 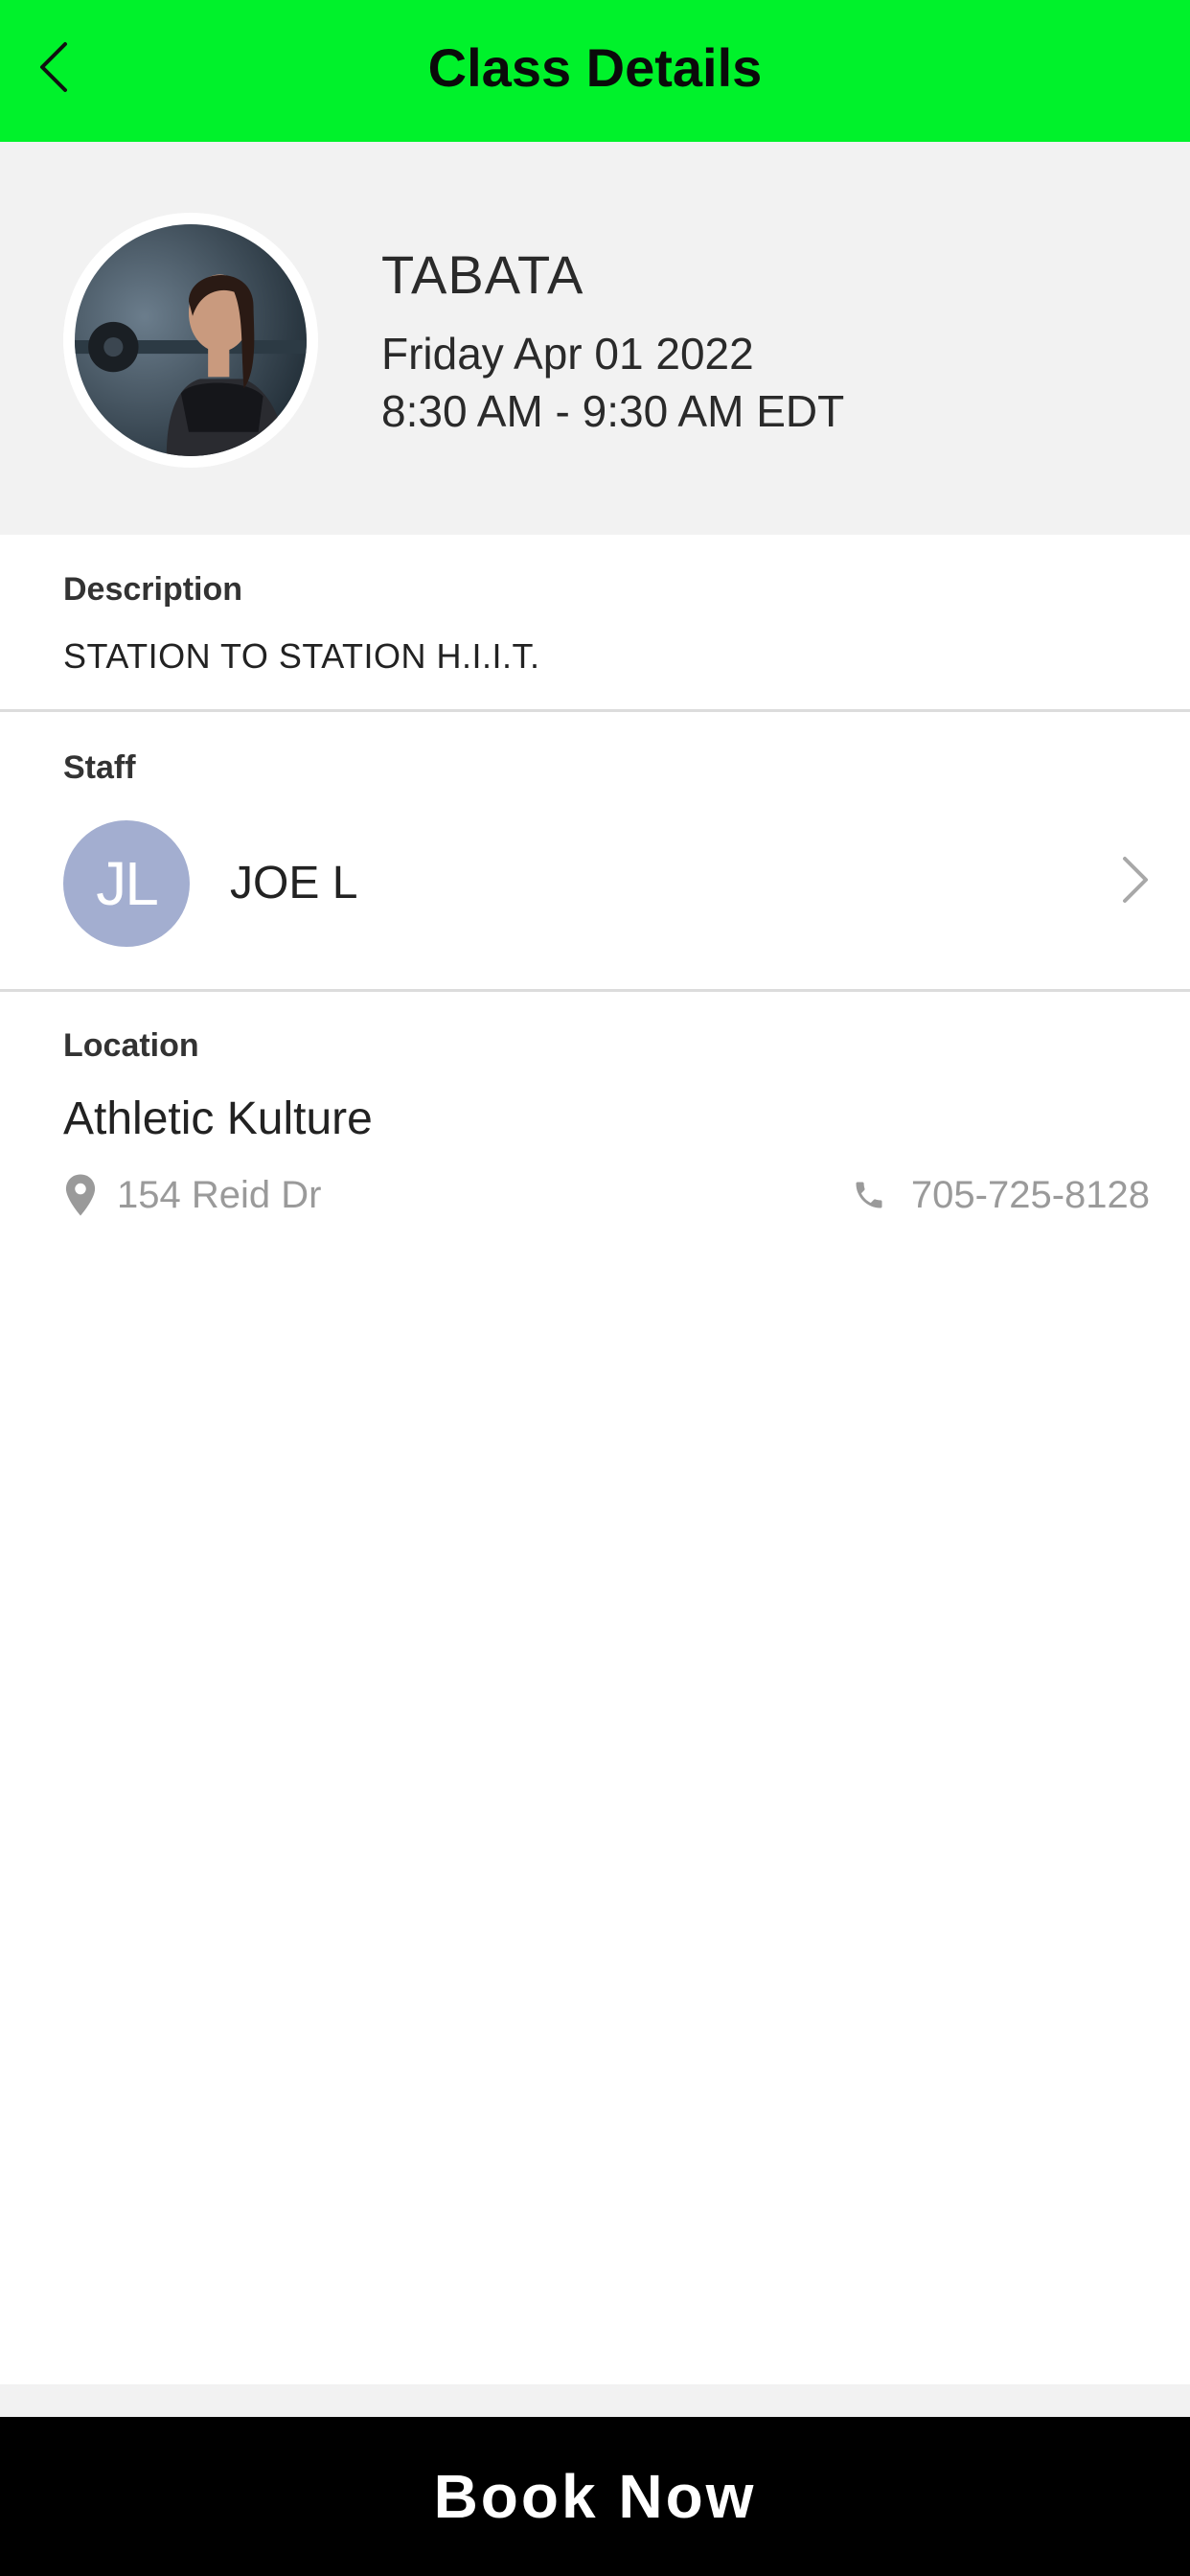 I want to click on class-time: 8:30 AM - 9:30 AM EDT, so click(x=613, y=411).